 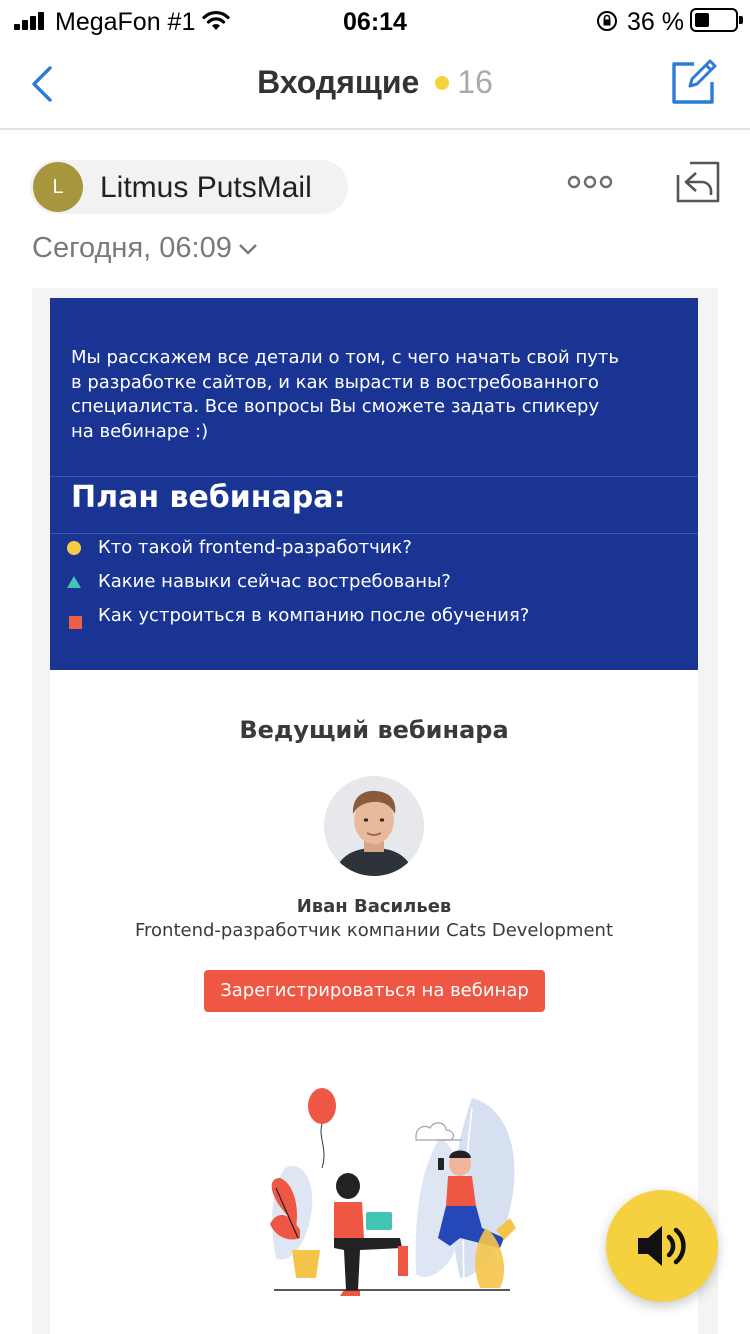 What do you see at coordinates (393, 1192) in the screenshot?
I see `webinar-illustration` at bounding box center [393, 1192].